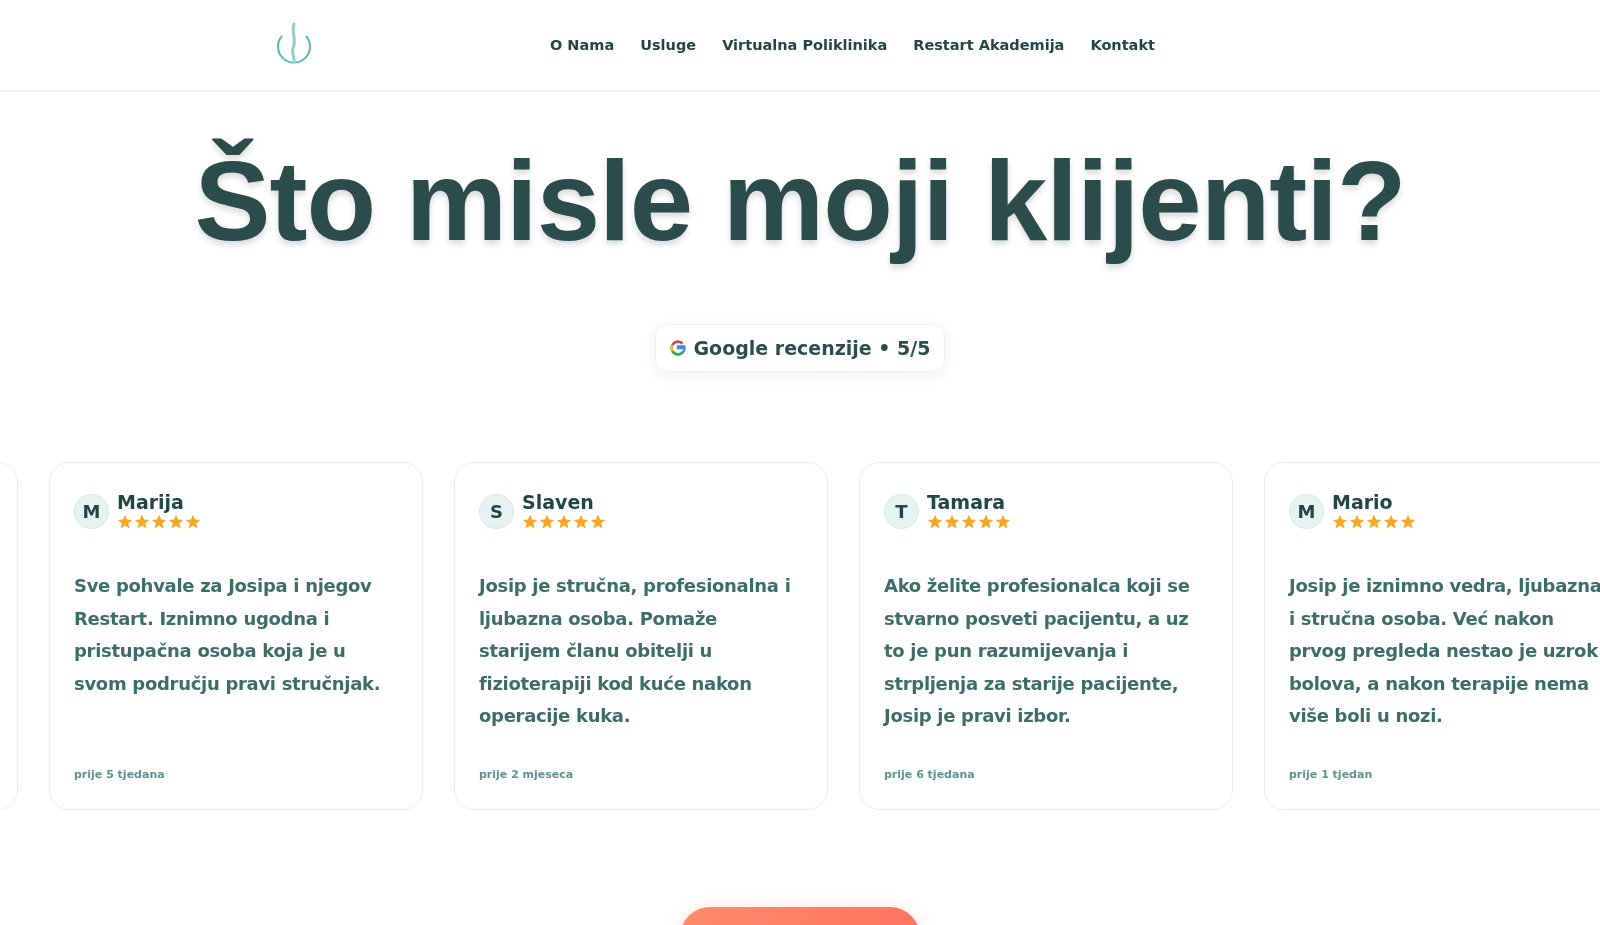  I want to click on avatar-initial: T, so click(901, 511).